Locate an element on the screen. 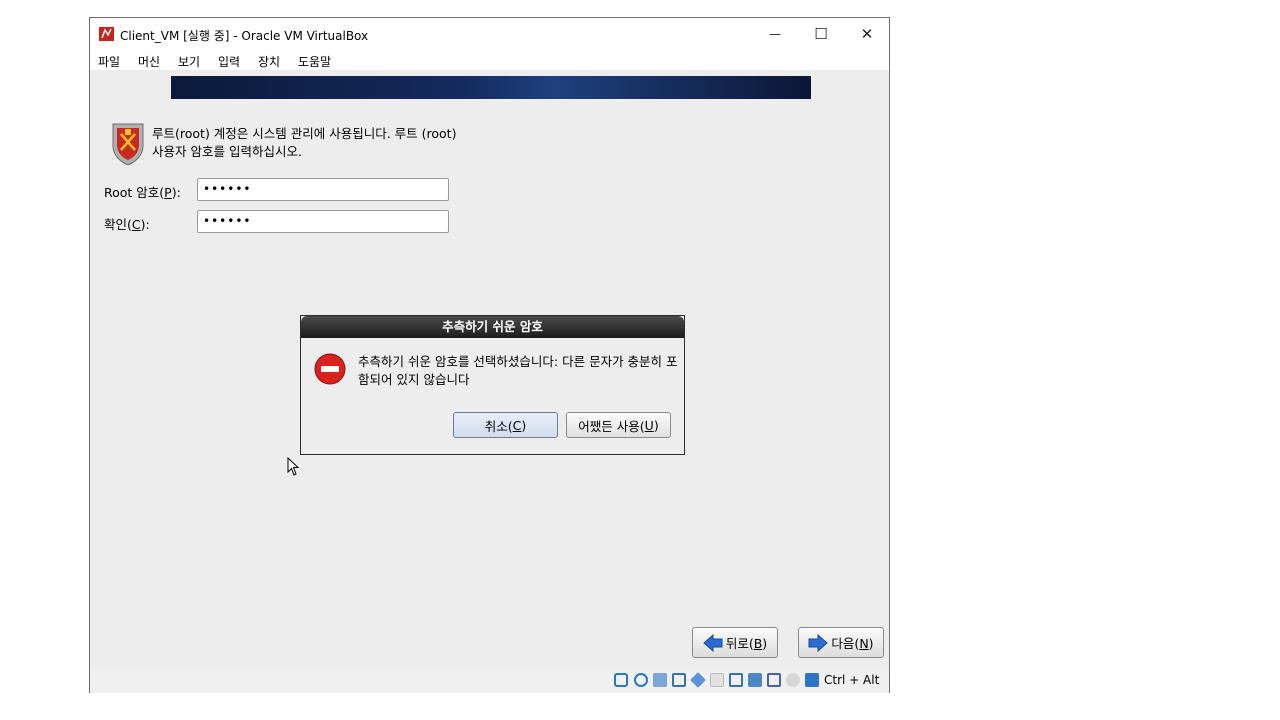 The width and height of the screenshot is (1280, 720). cancel-button: 취소(C) is located at coordinates (505, 425).